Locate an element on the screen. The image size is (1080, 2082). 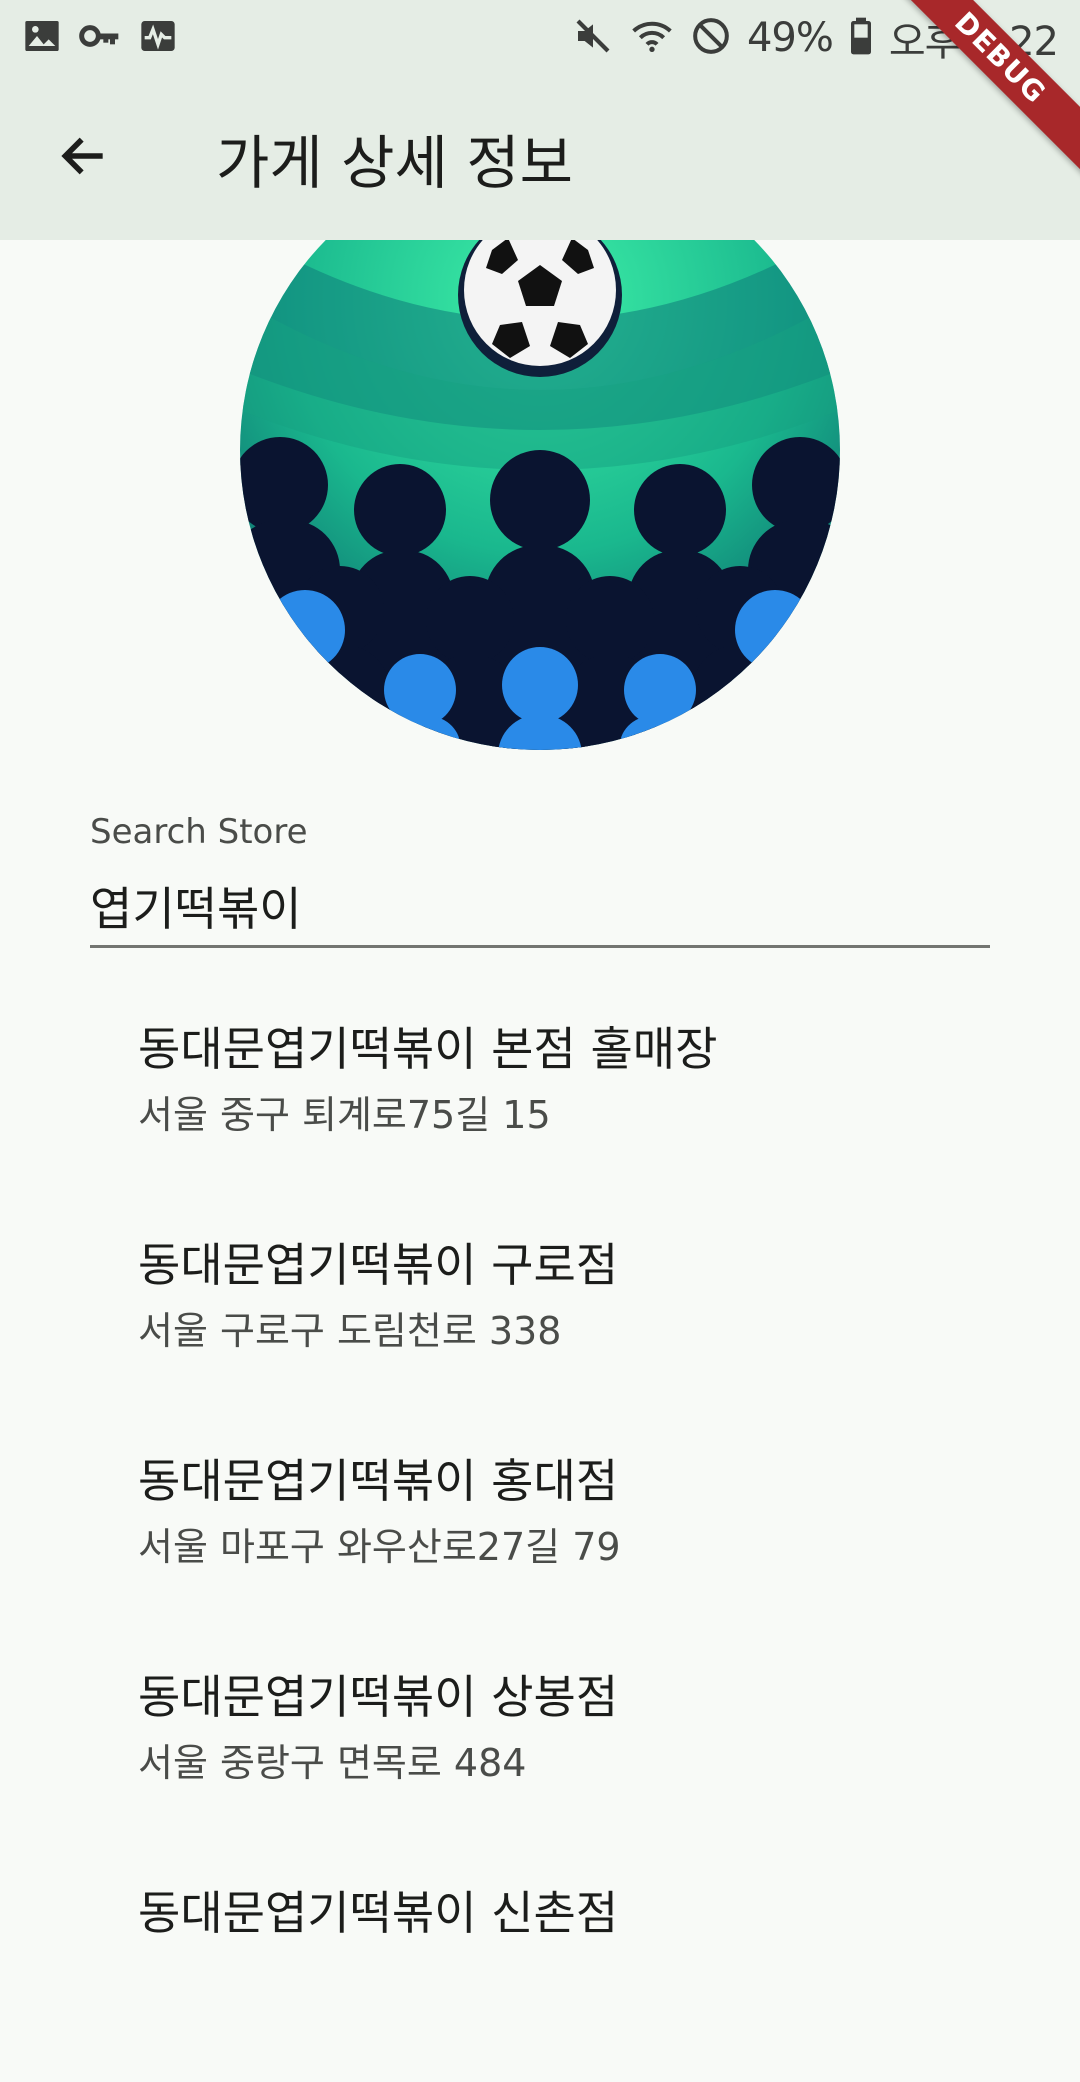
status-left is located at coordinates (100, 38).